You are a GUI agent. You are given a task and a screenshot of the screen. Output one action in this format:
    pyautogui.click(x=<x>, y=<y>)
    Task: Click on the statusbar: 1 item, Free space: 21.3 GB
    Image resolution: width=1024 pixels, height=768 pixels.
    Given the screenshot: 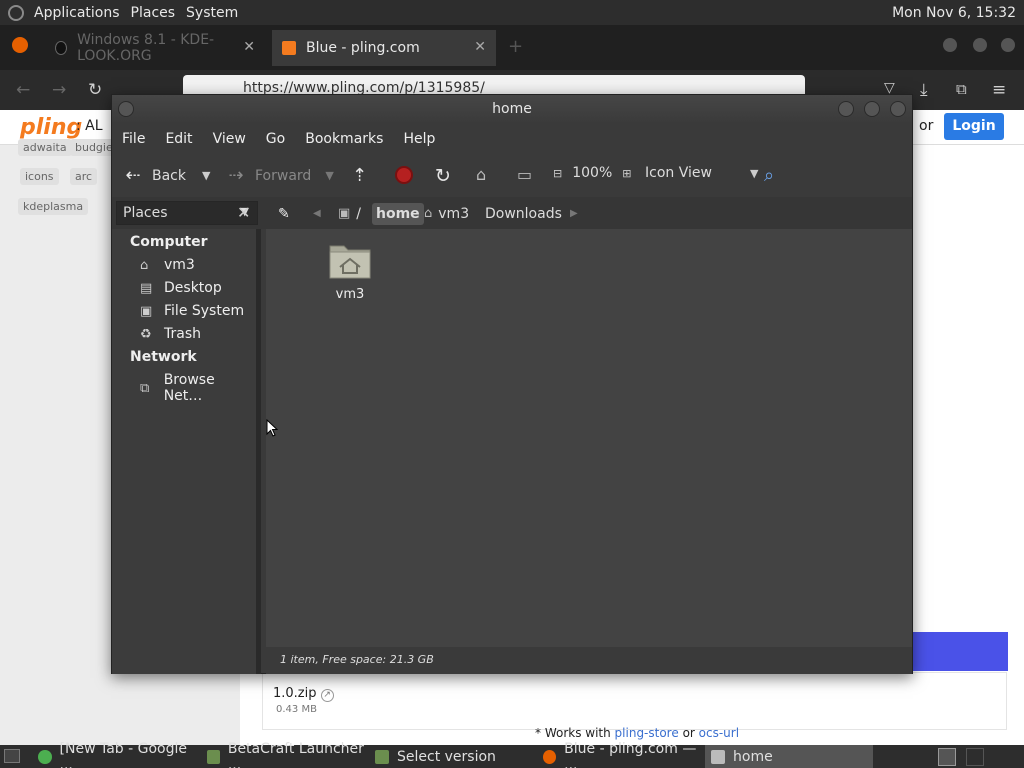 What is the action you would take?
    pyautogui.click(x=589, y=660)
    